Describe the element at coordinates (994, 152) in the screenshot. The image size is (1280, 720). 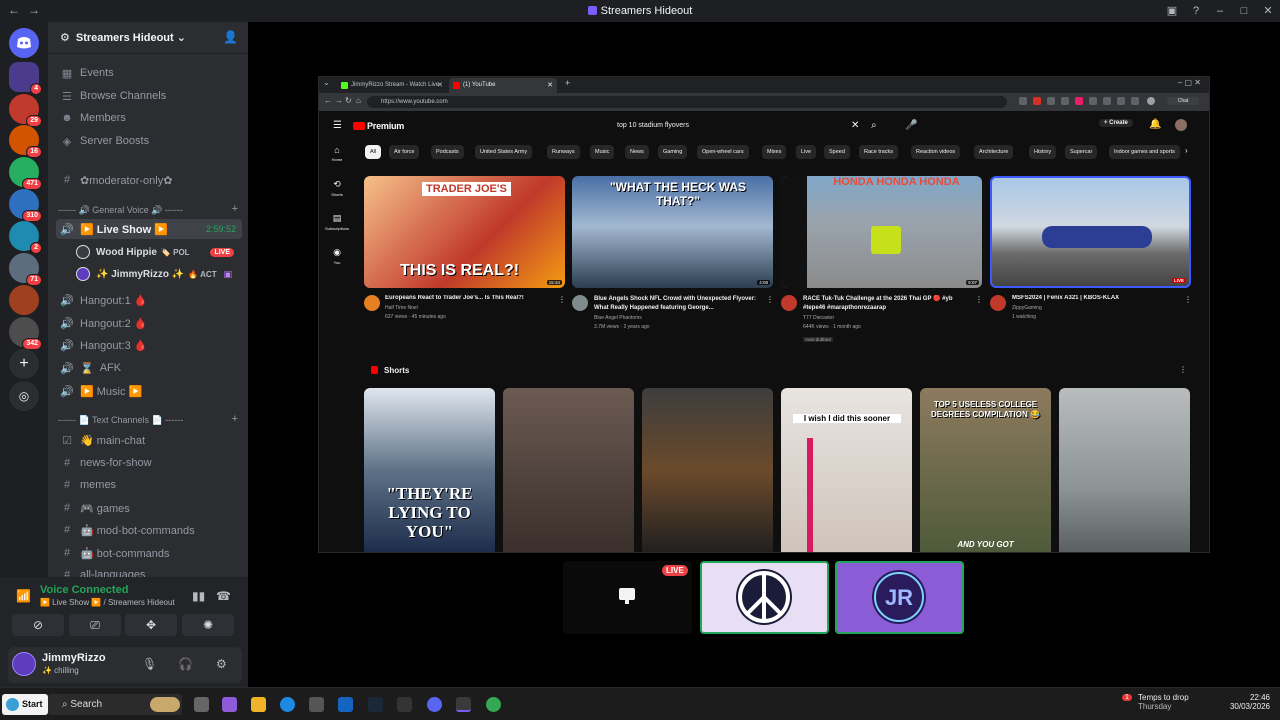
I see `chip: Architecture` at that location.